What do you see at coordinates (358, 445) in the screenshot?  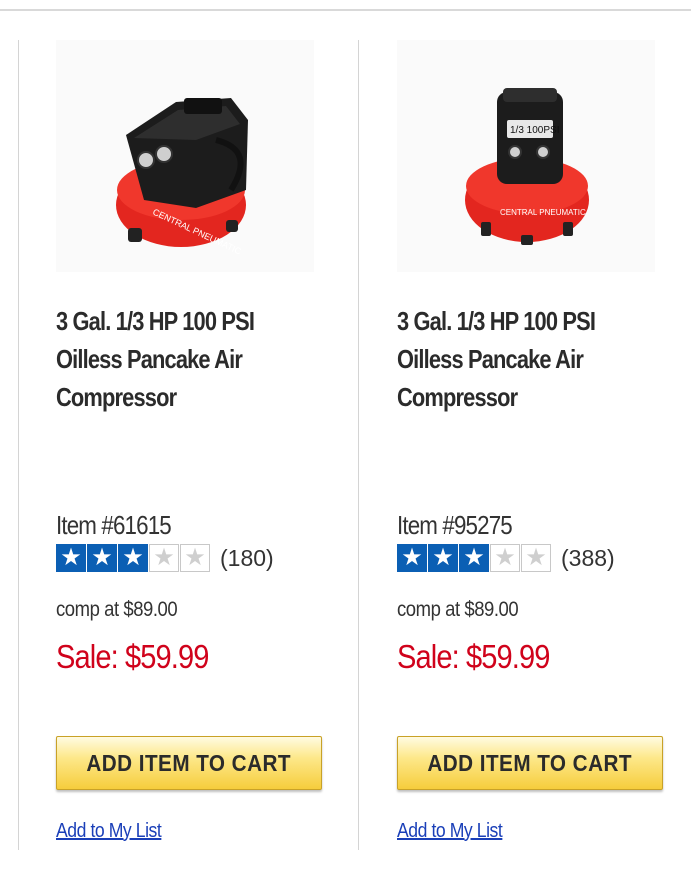 I see `column-divider` at bounding box center [358, 445].